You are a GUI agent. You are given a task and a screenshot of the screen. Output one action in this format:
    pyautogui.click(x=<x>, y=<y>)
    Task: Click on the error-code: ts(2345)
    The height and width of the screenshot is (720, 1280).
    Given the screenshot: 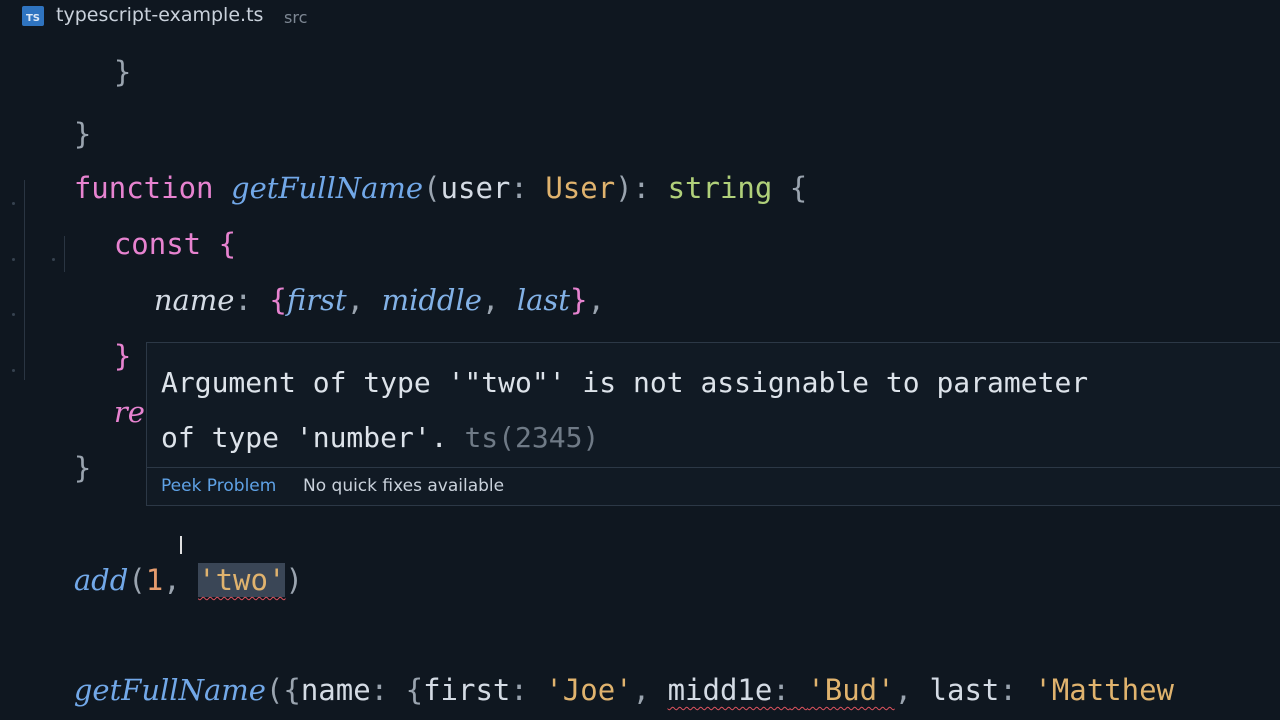 What is the action you would take?
    pyautogui.click(x=532, y=437)
    